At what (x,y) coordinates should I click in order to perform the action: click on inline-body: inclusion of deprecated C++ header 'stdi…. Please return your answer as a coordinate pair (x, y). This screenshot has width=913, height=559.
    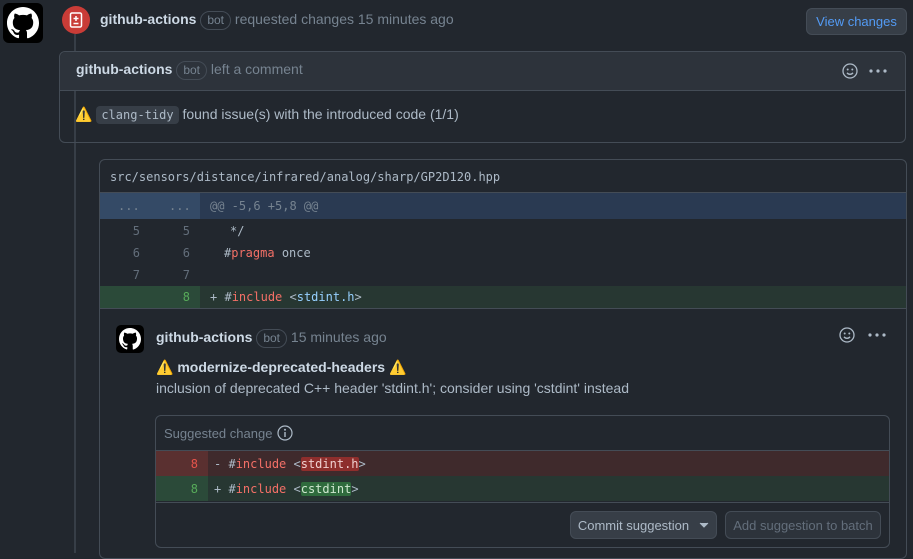
    Looking at the image, I should click on (392, 388).